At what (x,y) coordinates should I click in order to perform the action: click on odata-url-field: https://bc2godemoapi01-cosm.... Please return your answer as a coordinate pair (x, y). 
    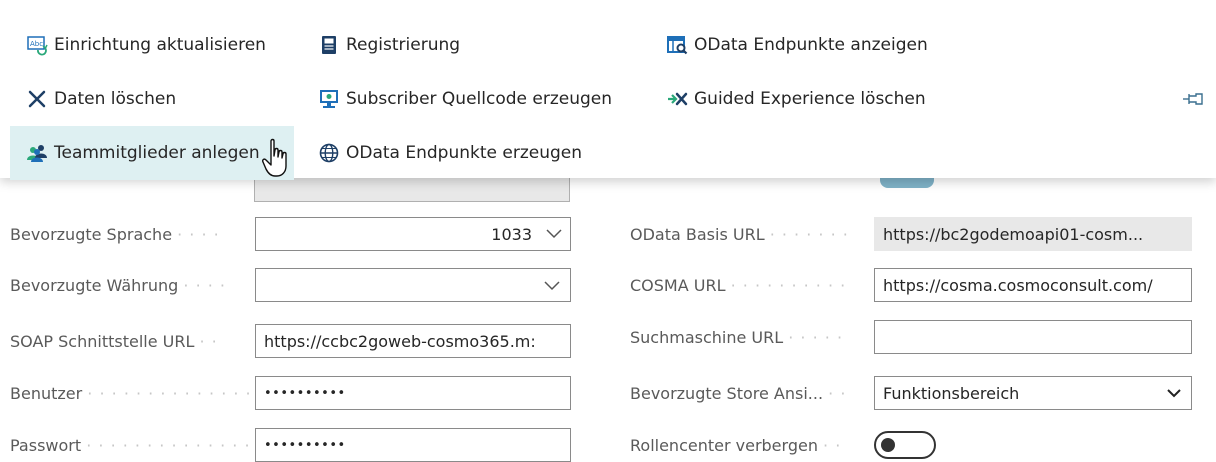
    Looking at the image, I should click on (1033, 234).